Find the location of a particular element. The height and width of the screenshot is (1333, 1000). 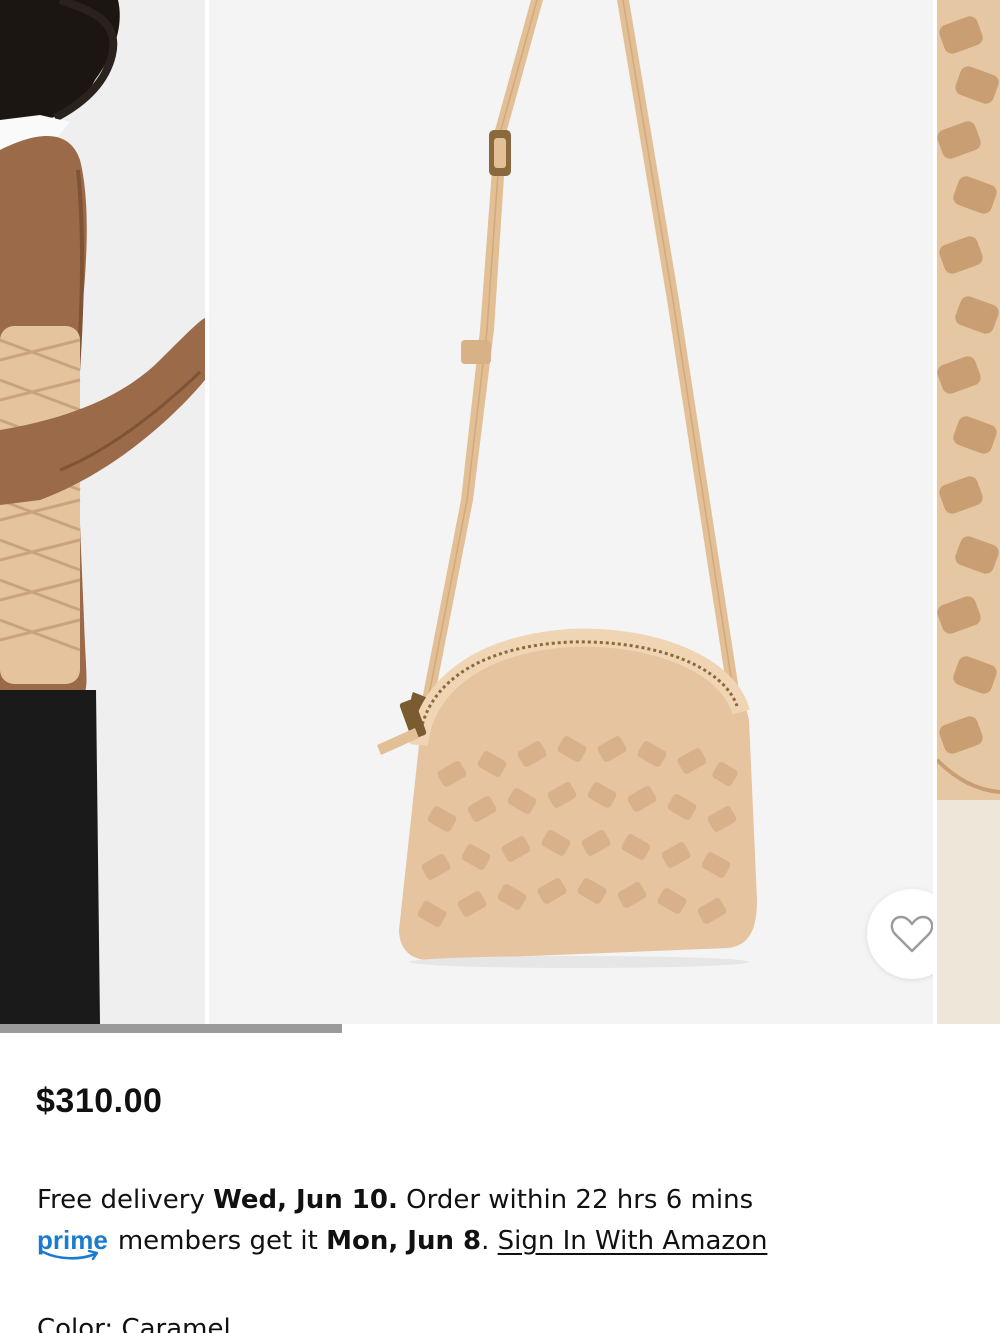

delivery-order-within: Order within 22 hrs 6 mins is located at coordinates (580, 1200).